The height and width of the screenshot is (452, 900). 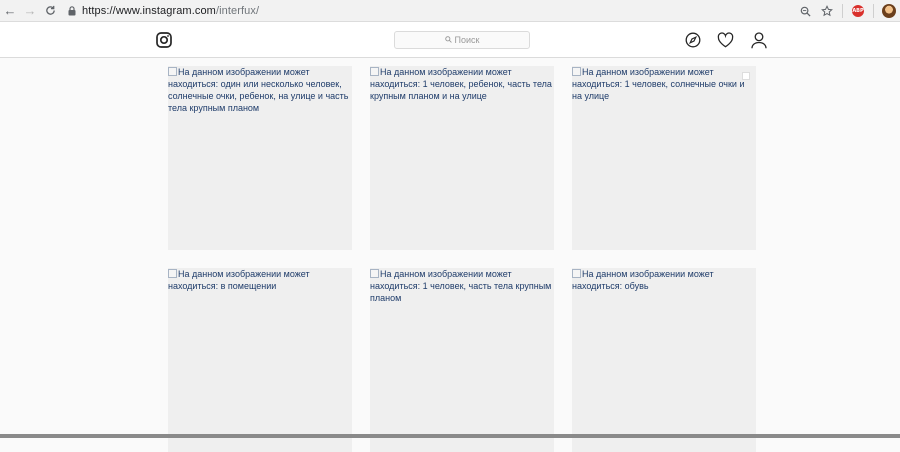 I want to click on url-host: https://www.instagram.com, so click(x=149, y=10).